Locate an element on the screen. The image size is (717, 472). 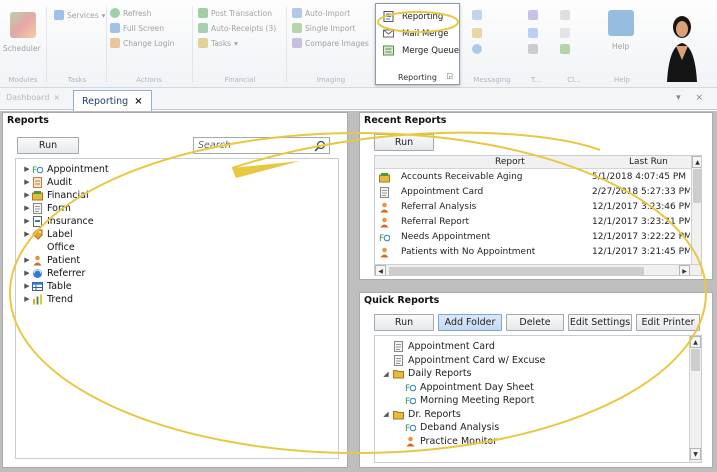
tree-item-insurance: ▶ Insurance is located at coordinates (58, 221).